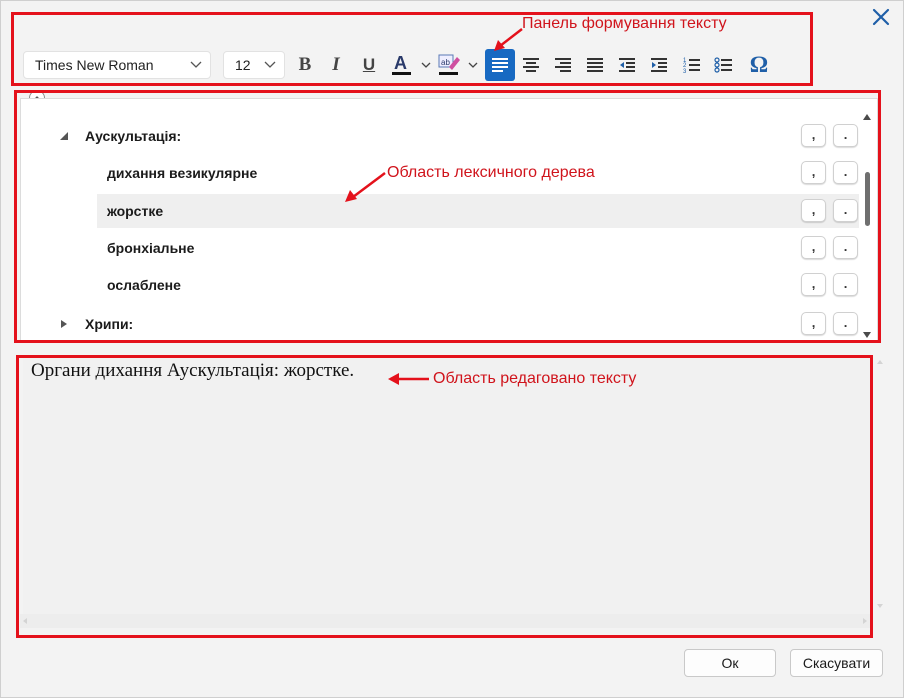 This screenshot has height=698, width=904. I want to click on indent-icon, so click(659, 65).